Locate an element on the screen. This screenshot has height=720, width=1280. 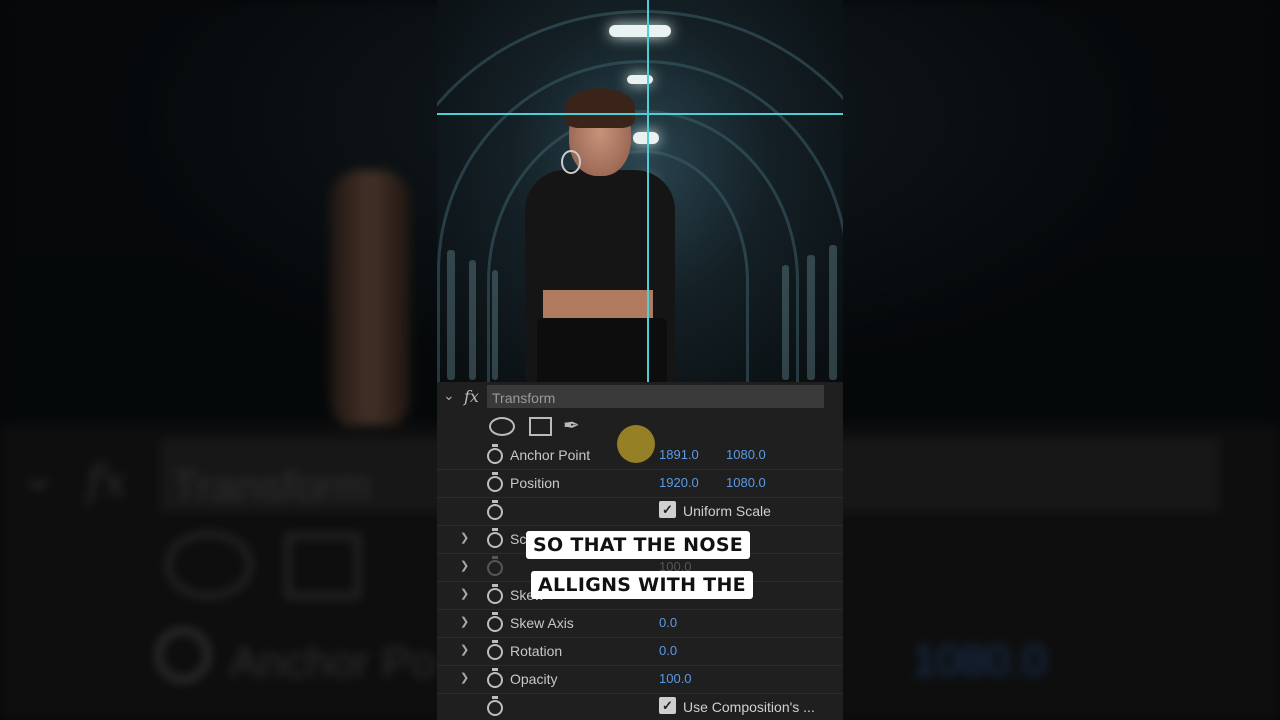
ellipse-mask-icon is located at coordinates (502, 426).